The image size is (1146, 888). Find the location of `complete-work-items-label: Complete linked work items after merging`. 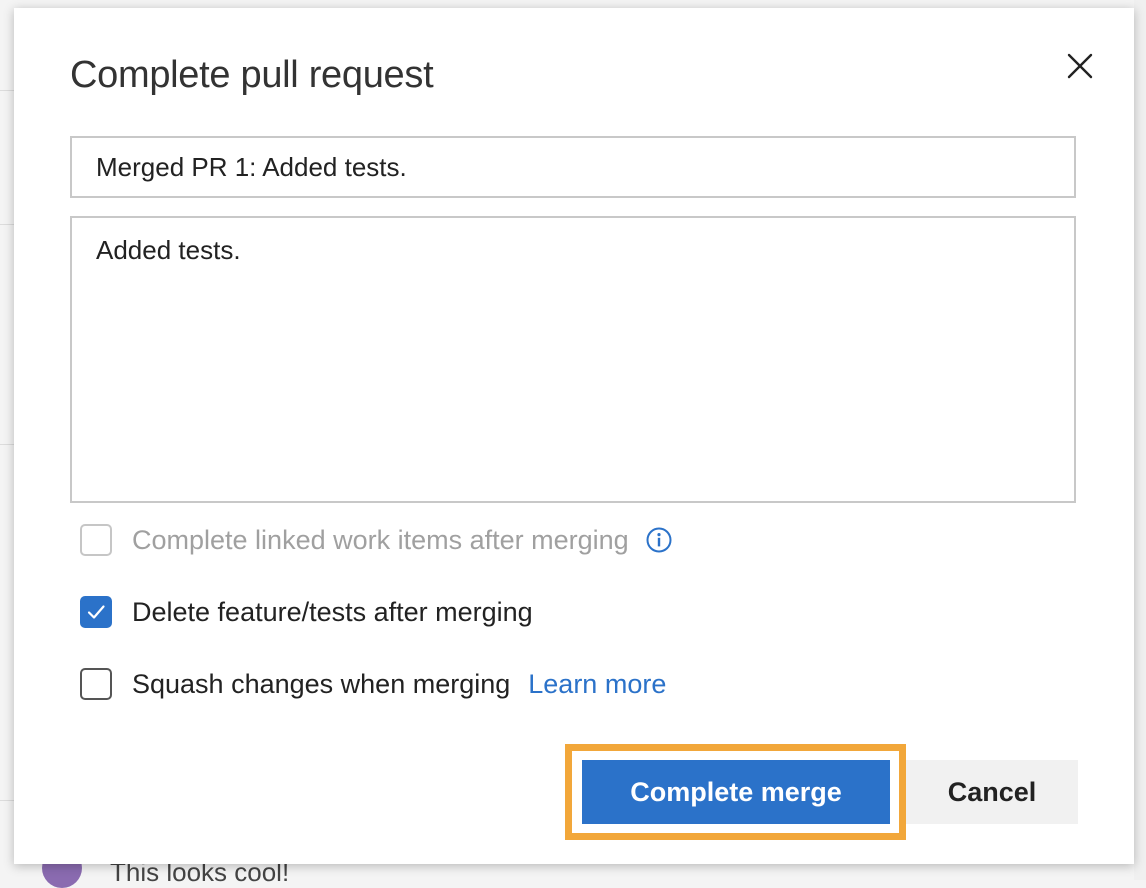

complete-work-items-label: Complete linked work items after merging is located at coordinates (380, 539).